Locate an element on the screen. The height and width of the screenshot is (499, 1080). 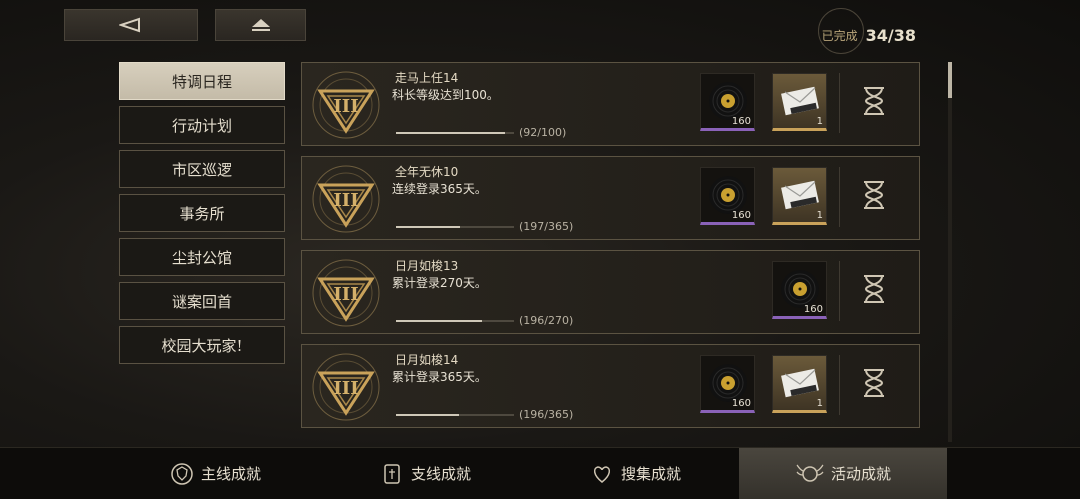
nav-main-achievements: 主线成就 is located at coordinates (215, 473).